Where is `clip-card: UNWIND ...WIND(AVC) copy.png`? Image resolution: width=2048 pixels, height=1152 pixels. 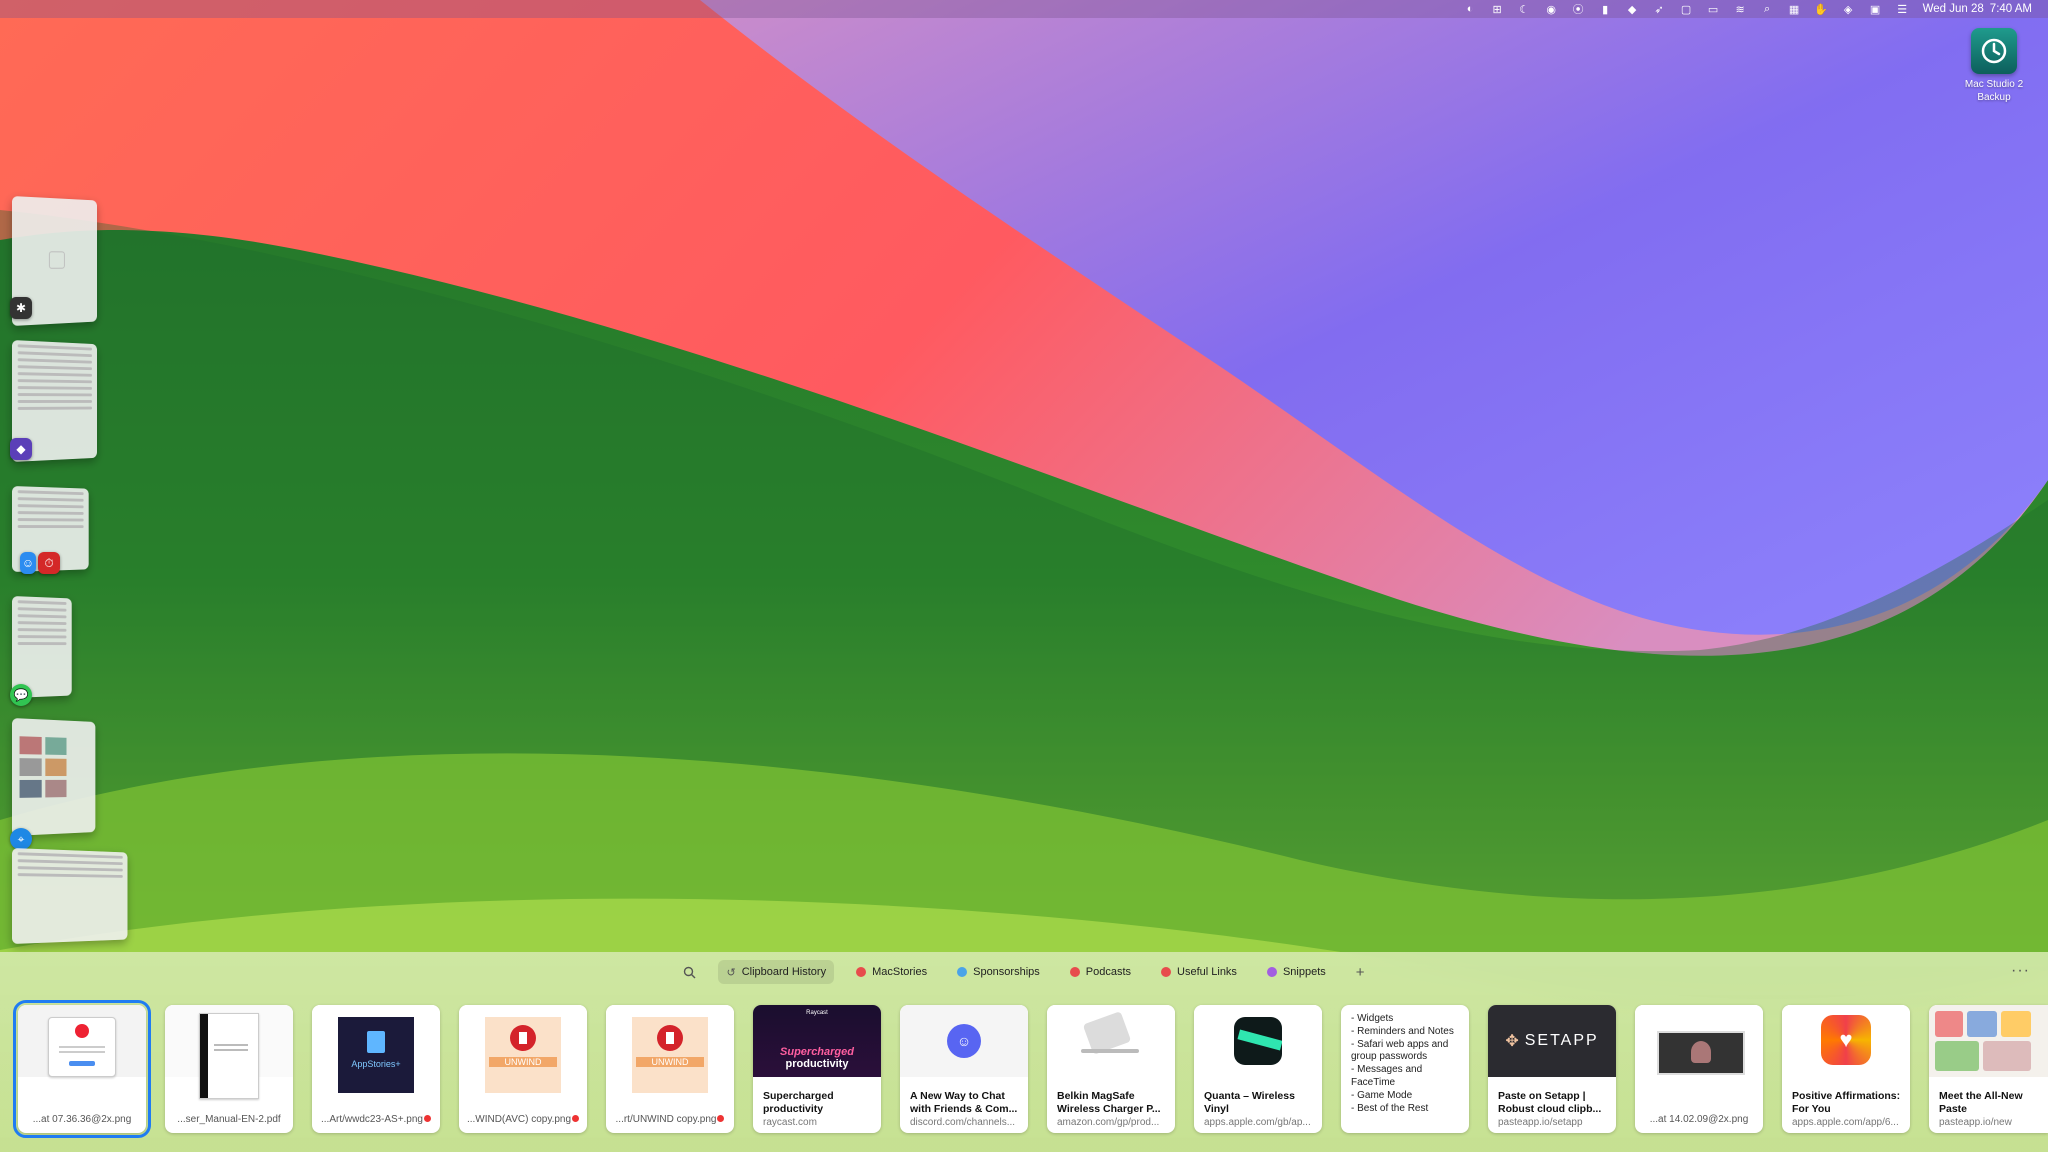 clip-card: UNWIND ...WIND(AVC) copy.png is located at coordinates (523, 1069).